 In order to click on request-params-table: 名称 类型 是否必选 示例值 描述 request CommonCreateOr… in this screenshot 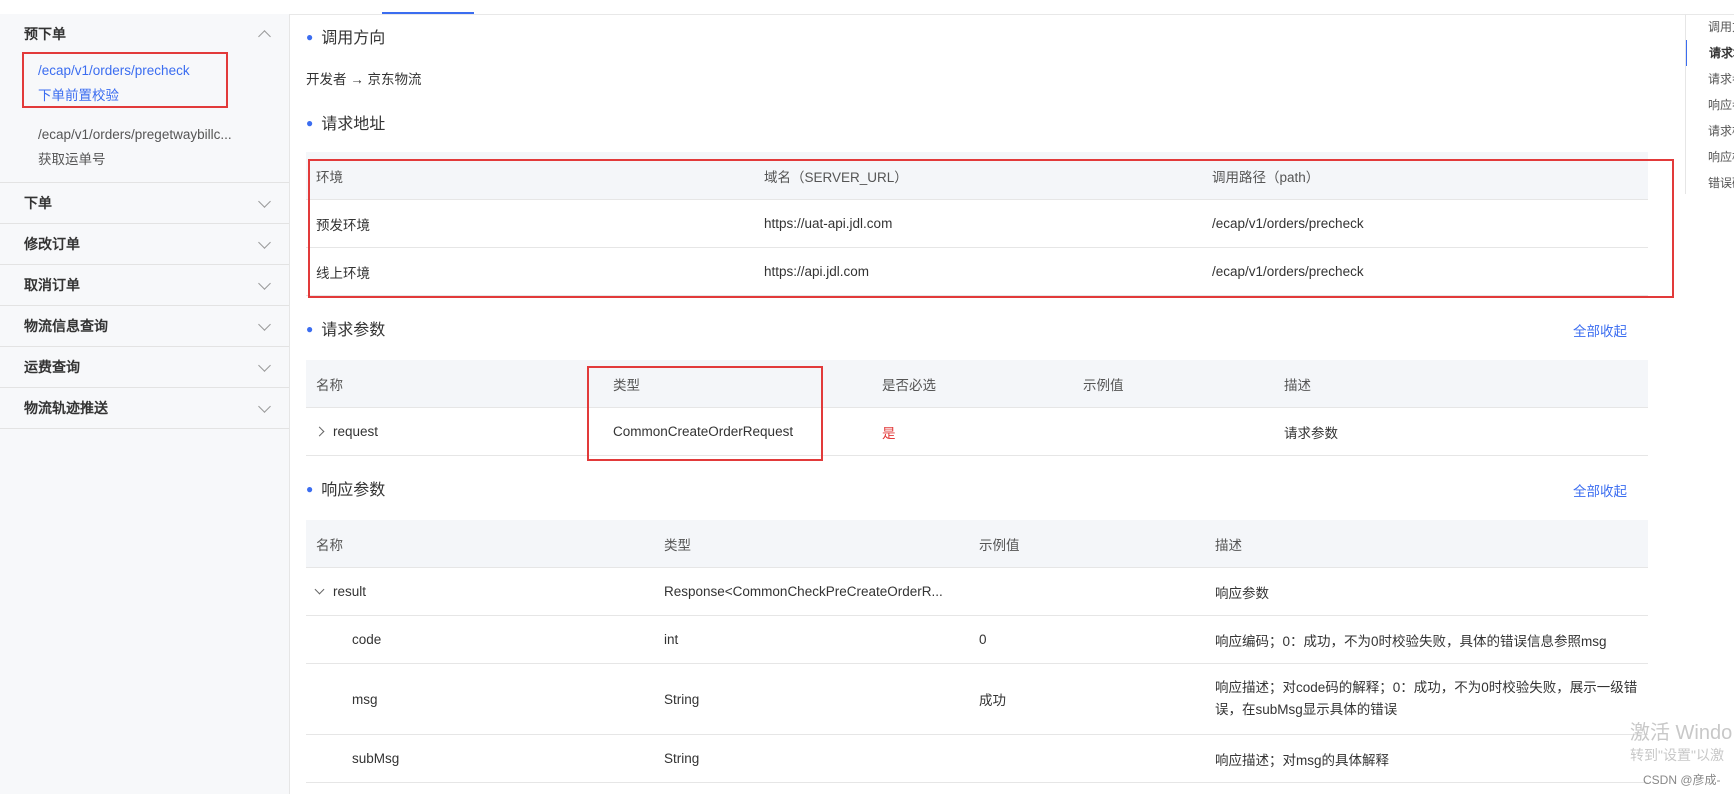, I will do `click(977, 408)`.